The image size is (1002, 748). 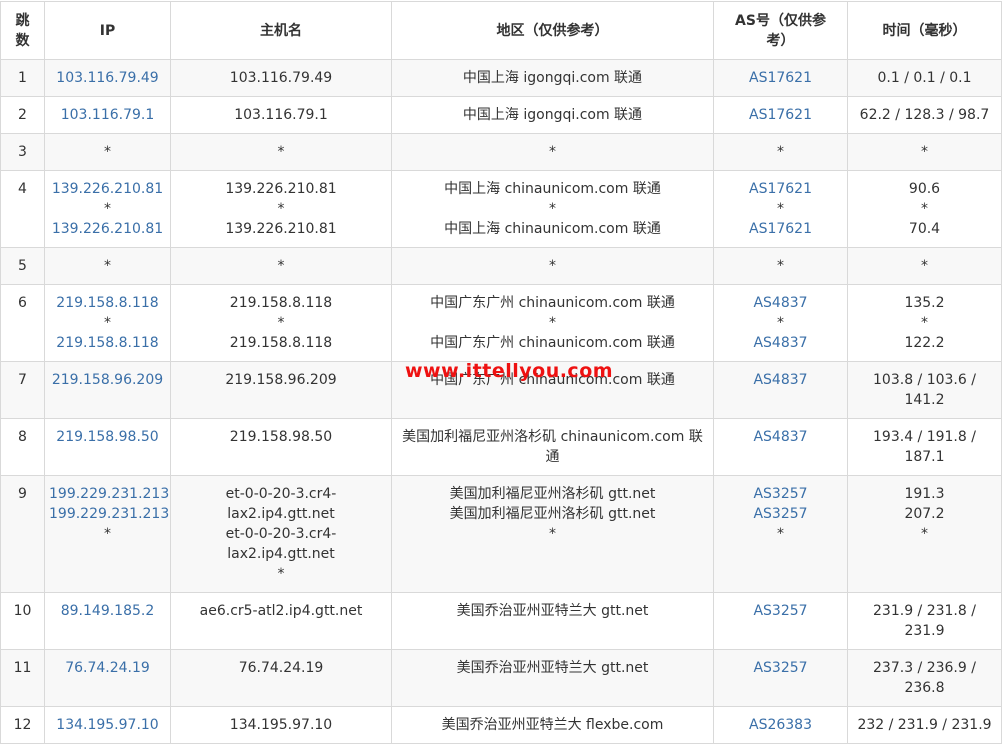 What do you see at coordinates (281, 380) in the screenshot?
I see `cell-text: 219.158.96.209` at bounding box center [281, 380].